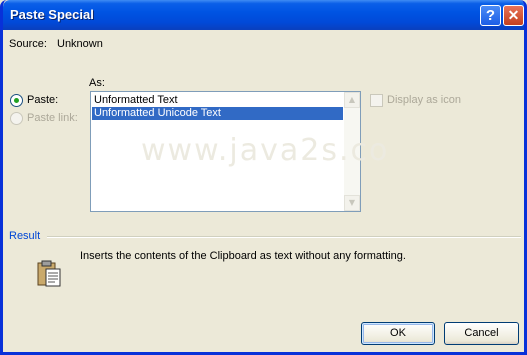 The width and height of the screenshot is (527, 355). What do you see at coordinates (42, 100) in the screenshot?
I see `paste-radio-label: Paste:` at bounding box center [42, 100].